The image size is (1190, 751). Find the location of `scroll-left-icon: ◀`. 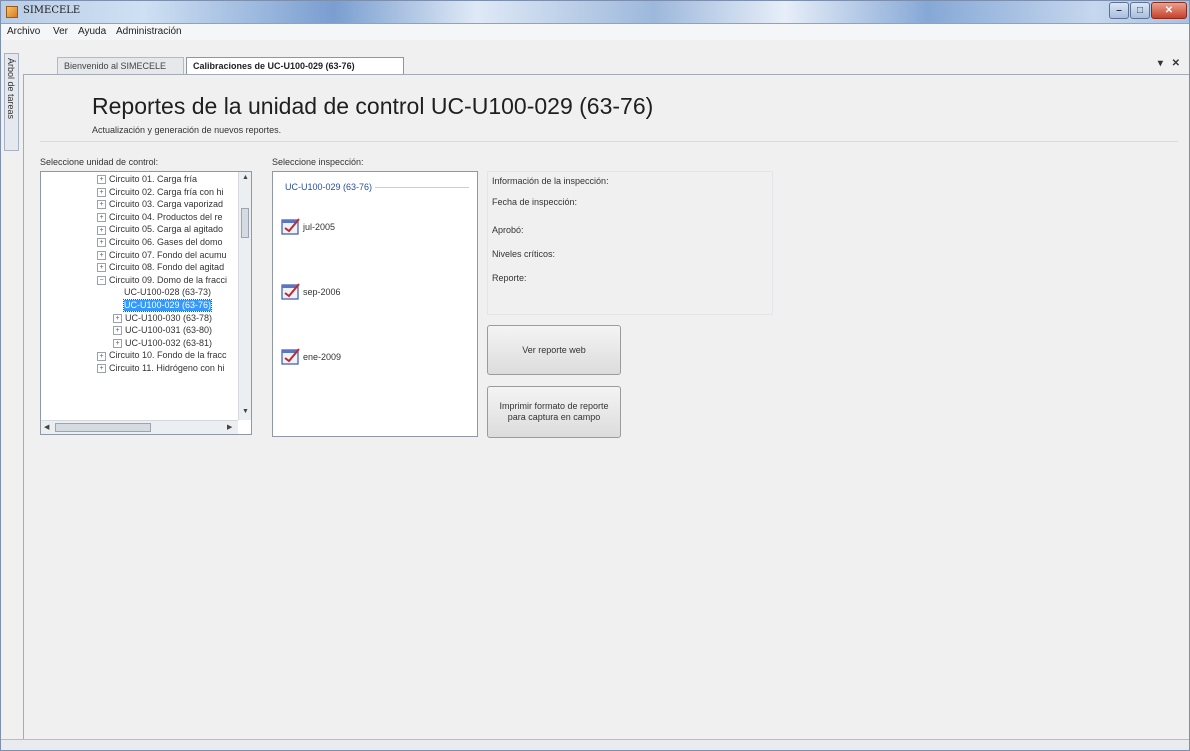

scroll-left-icon: ◀ is located at coordinates (46, 427).